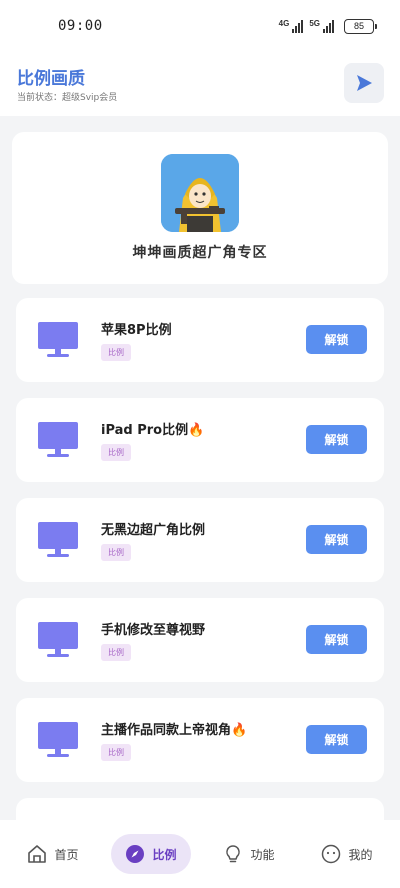 Image resolution: width=400 pixels, height=888 pixels. What do you see at coordinates (136, 330) in the screenshot?
I see `item-title: 苹果8P比例` at bounding box center [136, 330].